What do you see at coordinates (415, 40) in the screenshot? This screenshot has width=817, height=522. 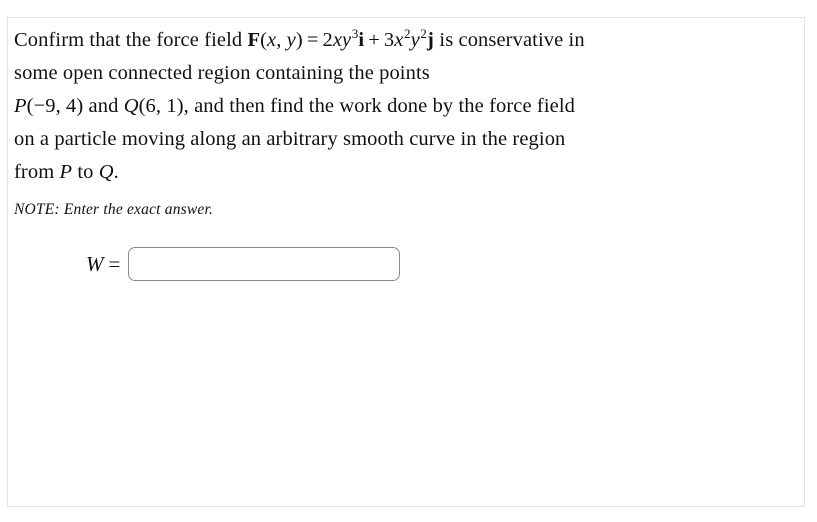 I see `term2-y: y` at bounding box center [415, 40].